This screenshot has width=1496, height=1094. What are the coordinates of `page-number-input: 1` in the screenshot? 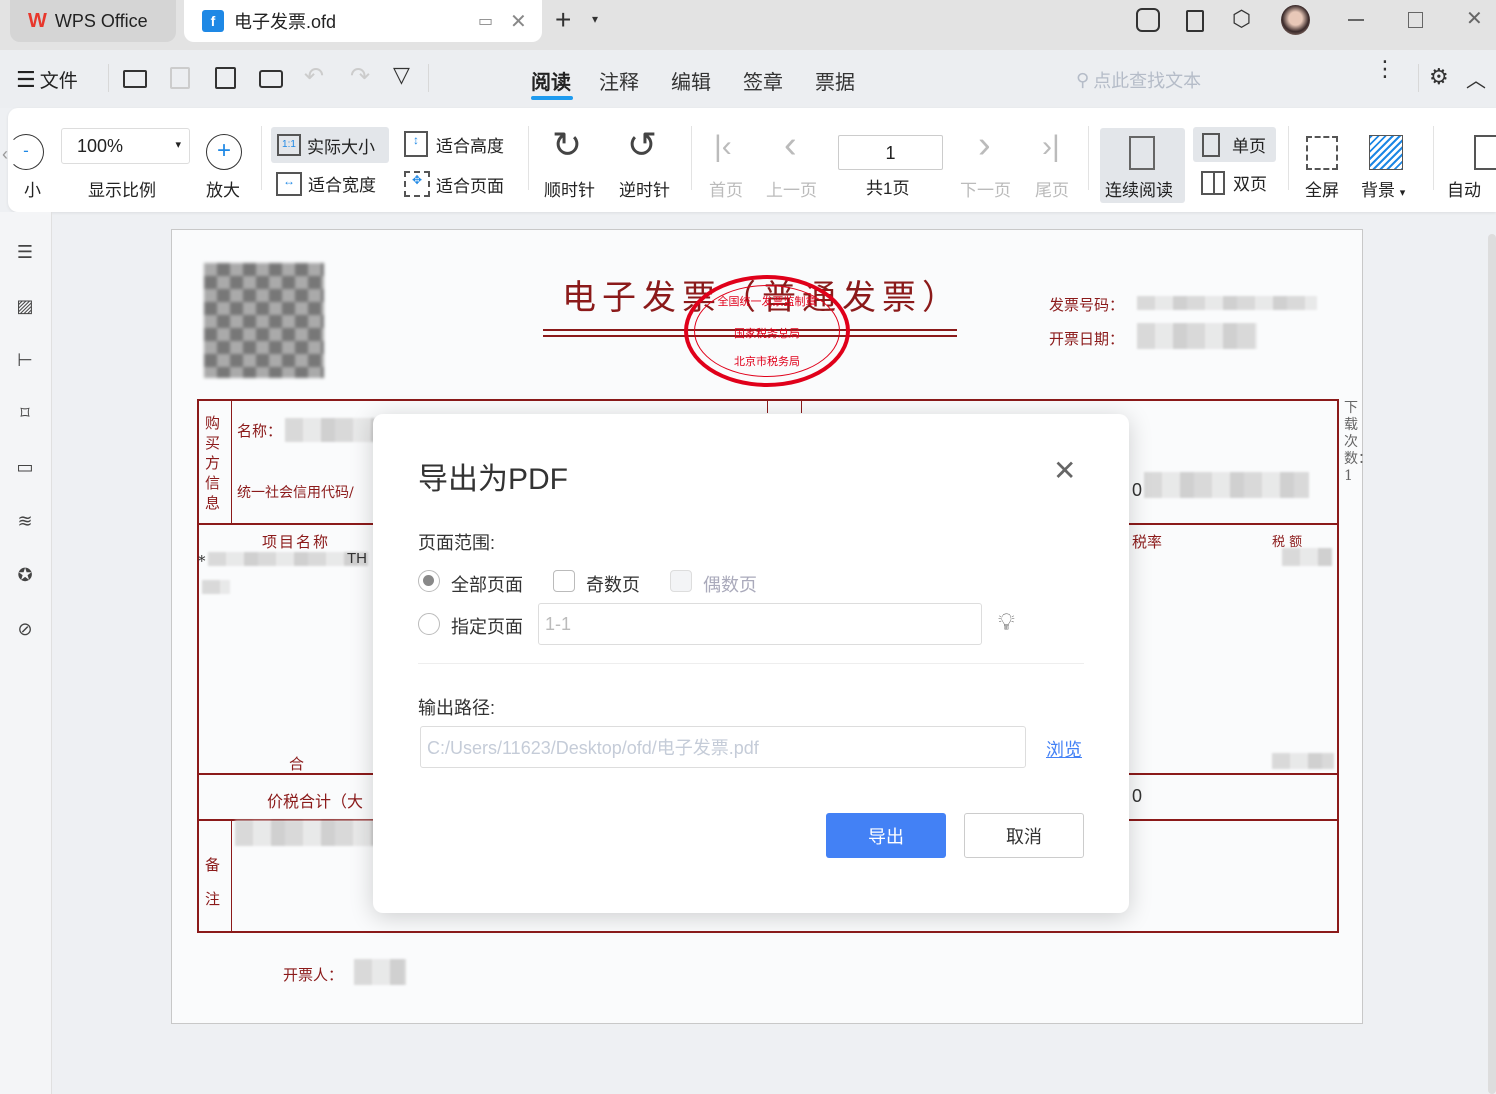 It's located at (890, 152).